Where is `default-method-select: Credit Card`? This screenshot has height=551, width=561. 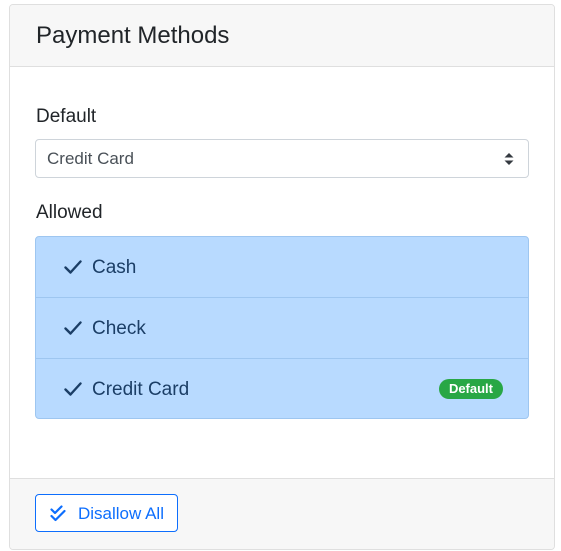 default-method-select: Credit Card is located at coordinates (282, 158).